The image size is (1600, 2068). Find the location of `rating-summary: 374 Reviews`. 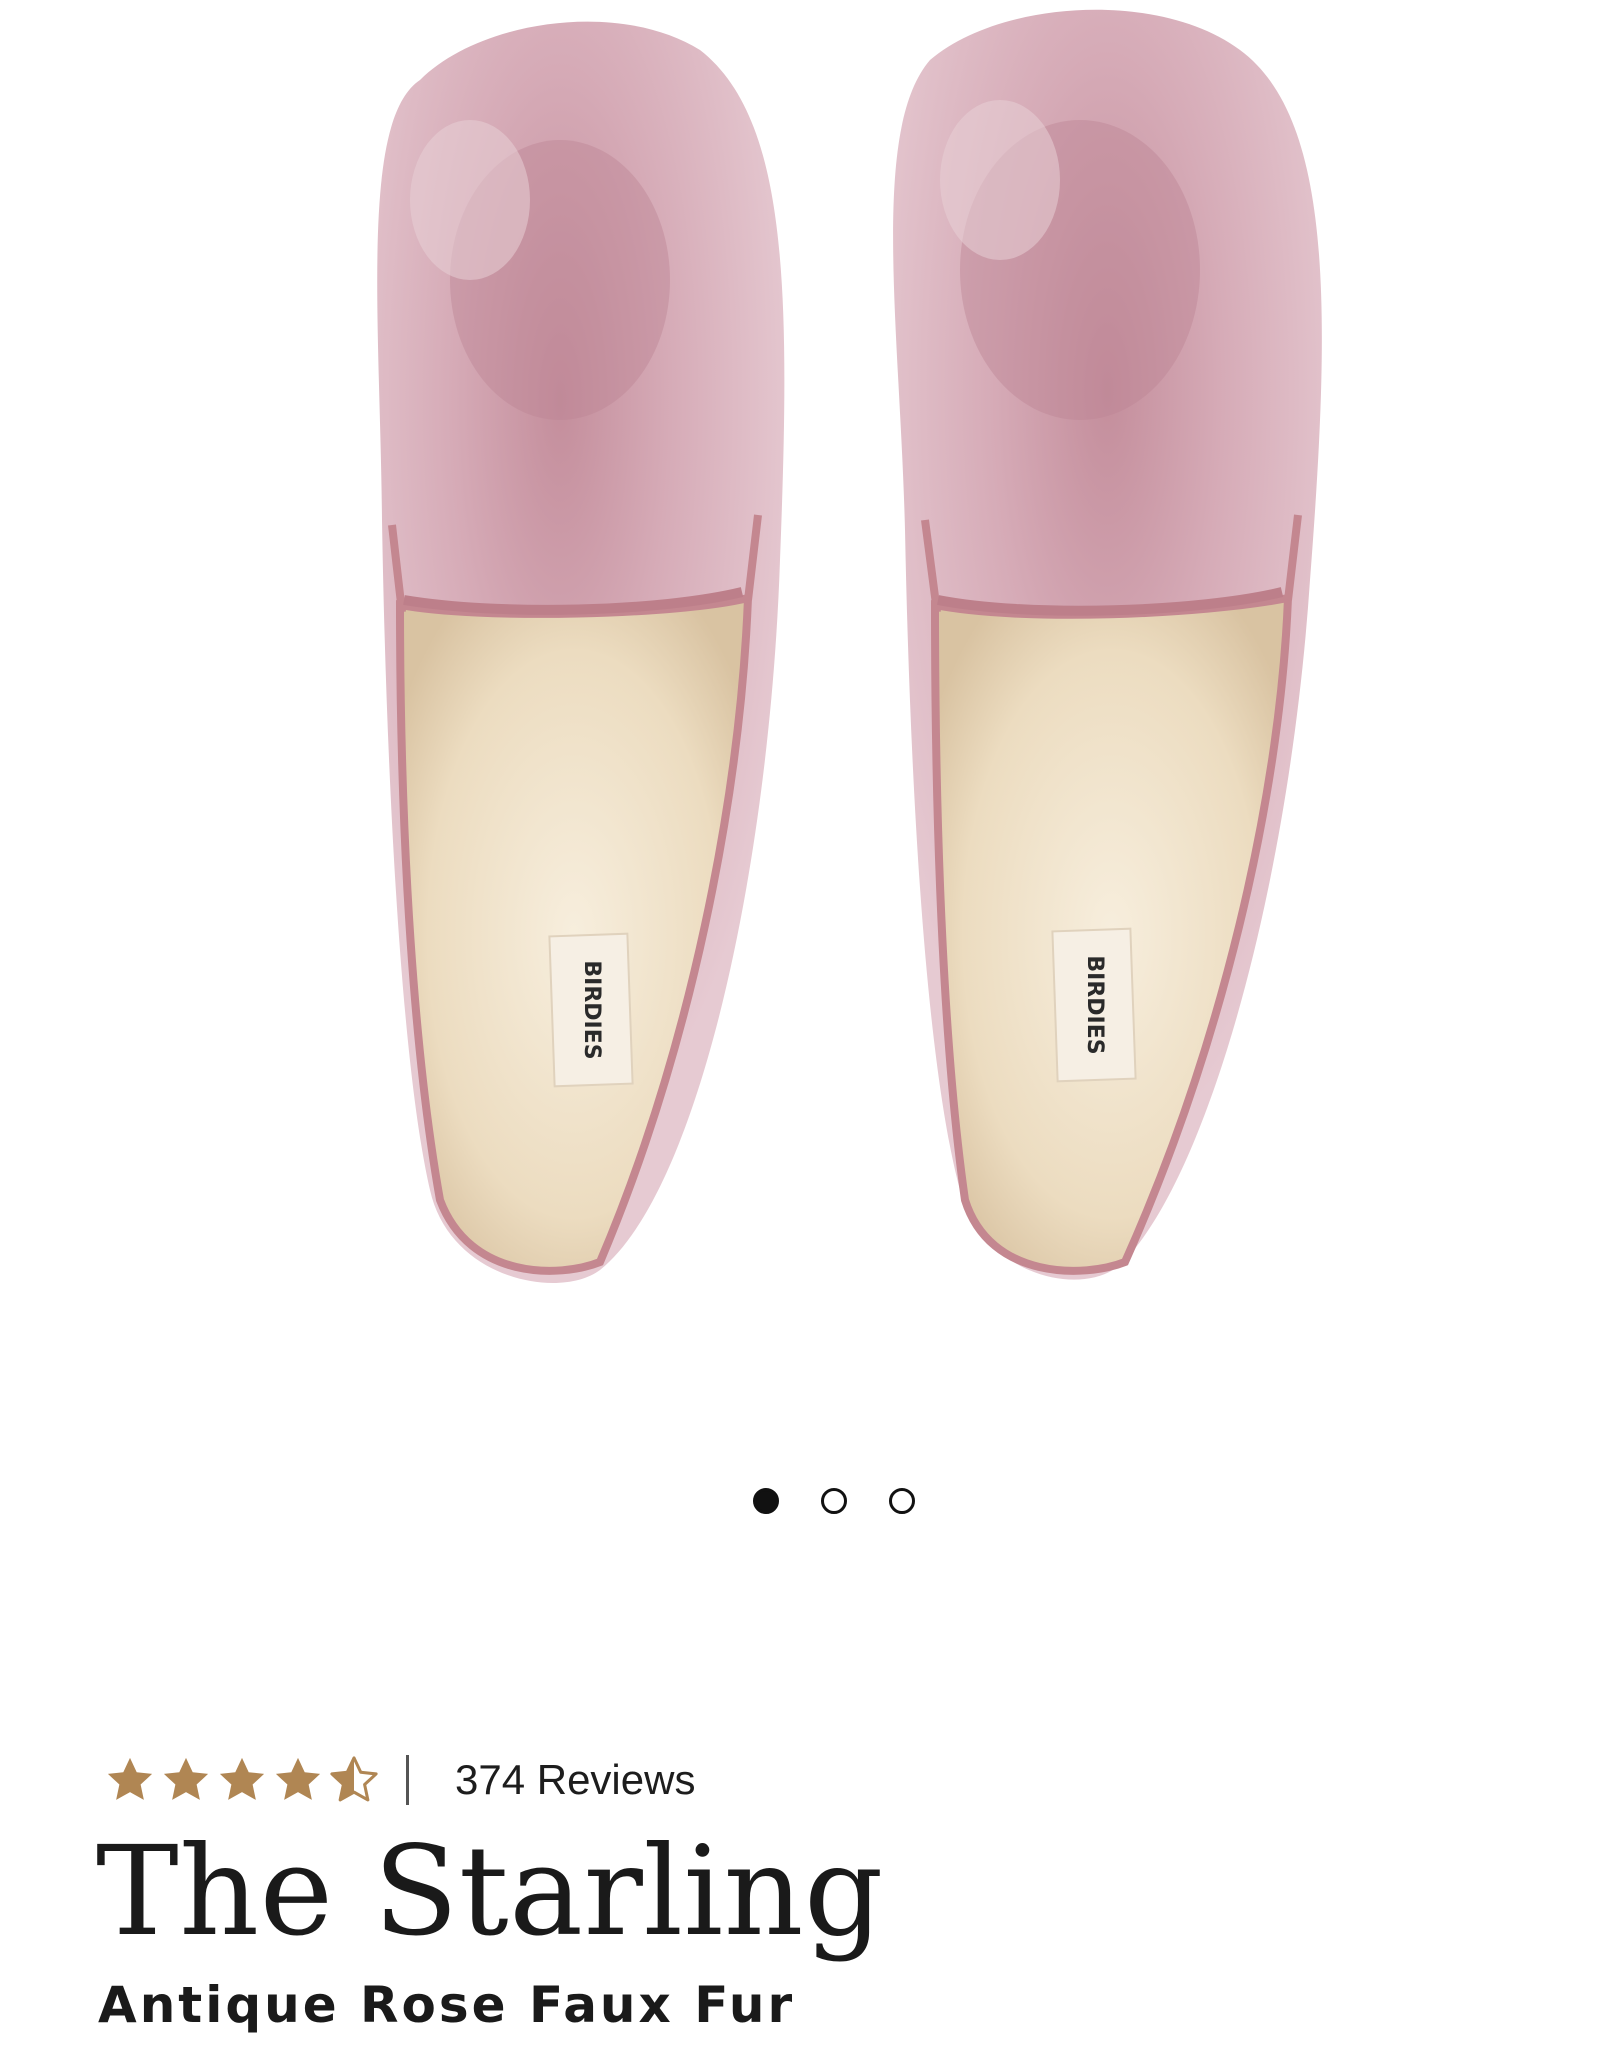

rating-summary: 374 Reviews is located at coordinates (399, 1780).